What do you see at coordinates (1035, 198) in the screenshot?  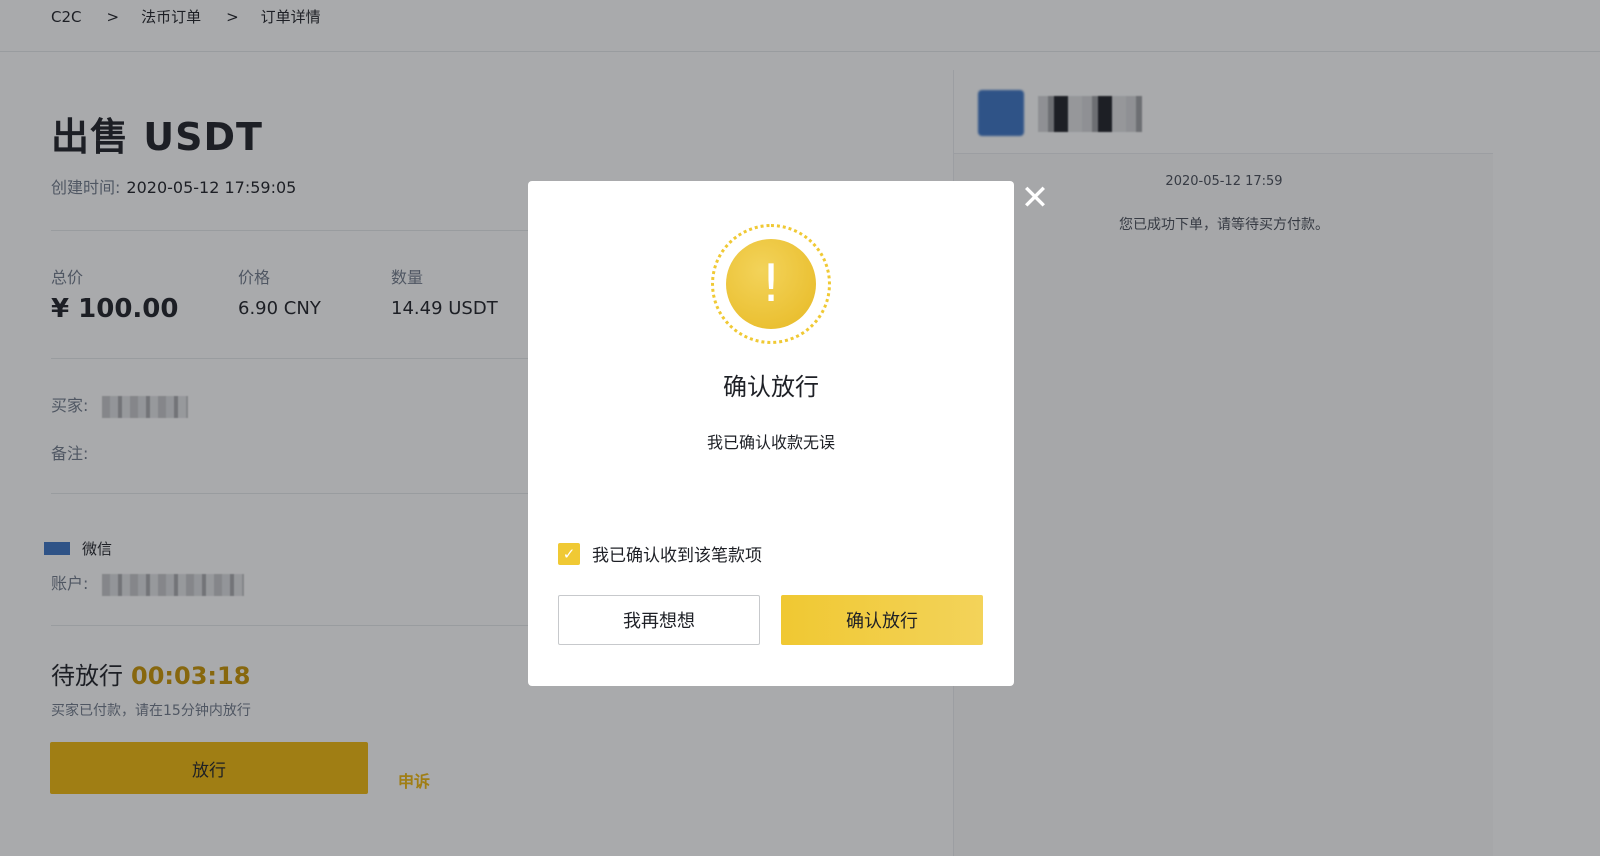 I see `close-icon: ✕` at bounding box center [1035, 198].